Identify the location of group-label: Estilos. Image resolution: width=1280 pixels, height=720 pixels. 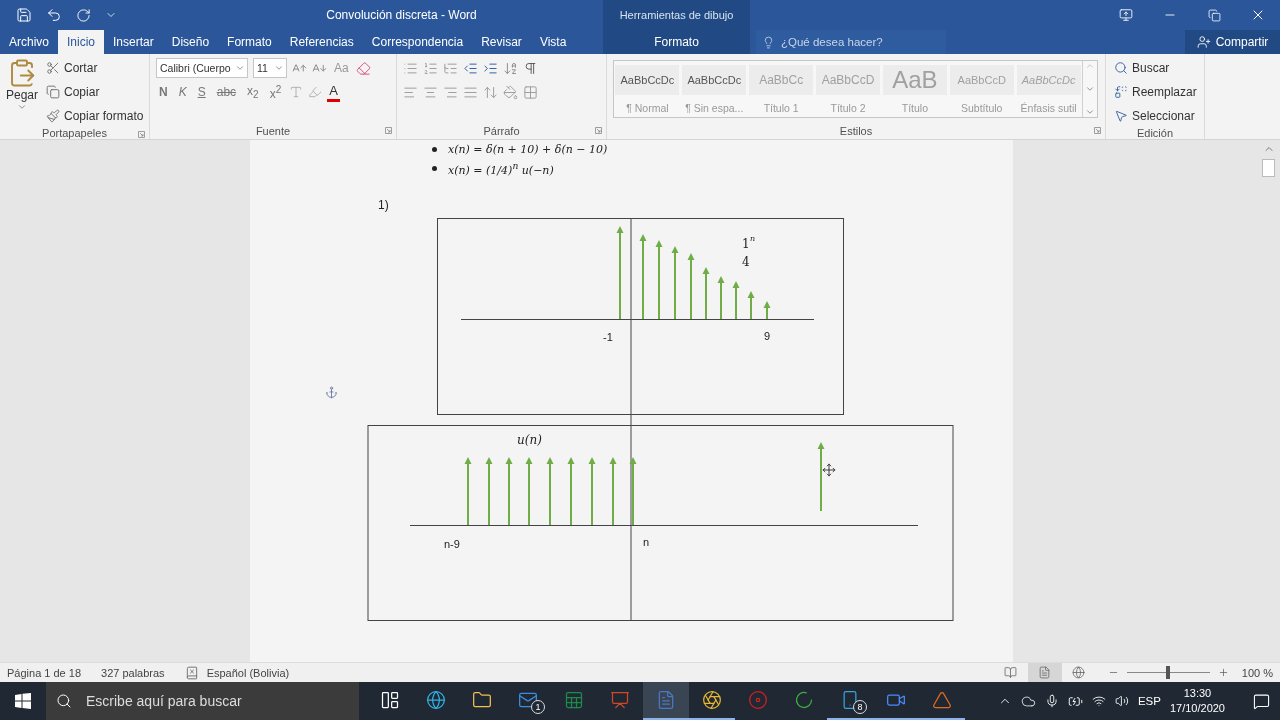
(856, 130).